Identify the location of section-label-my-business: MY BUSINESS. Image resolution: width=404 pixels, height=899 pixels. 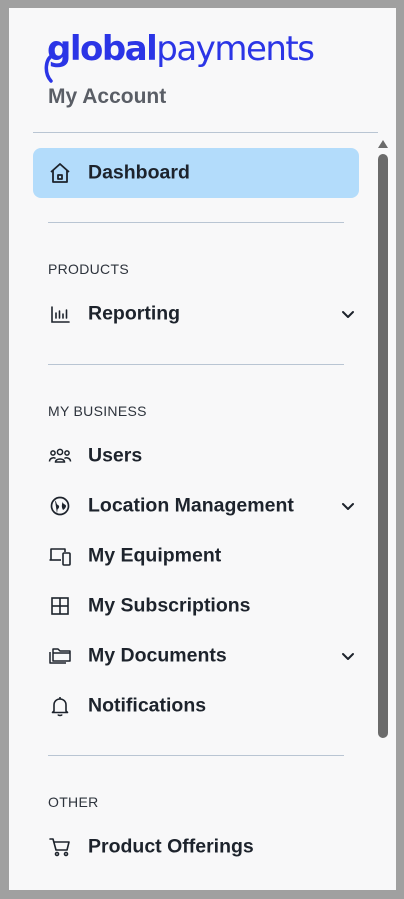
(97, 411).